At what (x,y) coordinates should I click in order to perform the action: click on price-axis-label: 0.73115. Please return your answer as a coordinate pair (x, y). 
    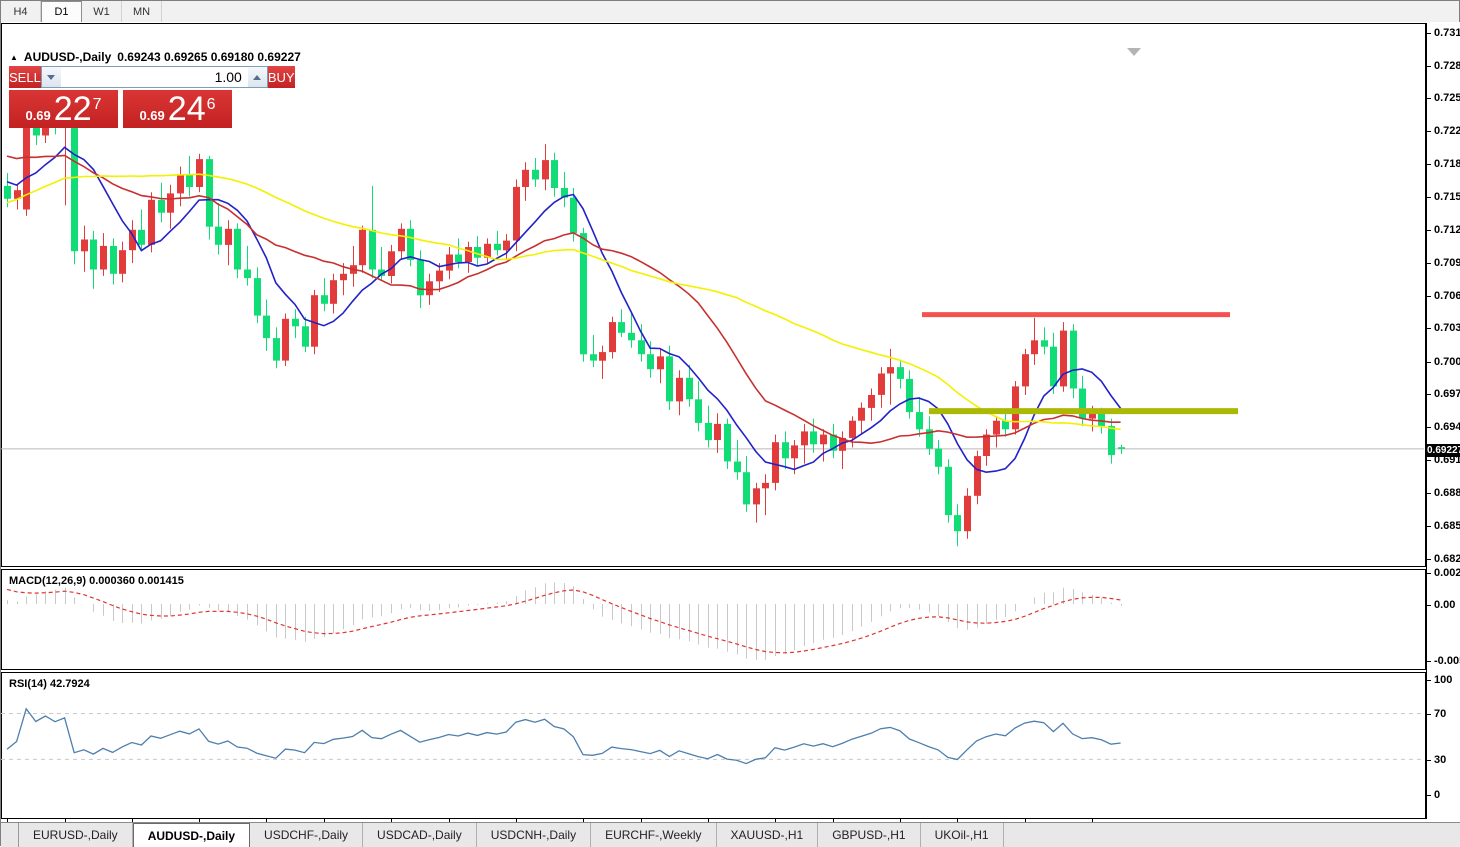
    Looking at the image, I should click on (1447, 33).